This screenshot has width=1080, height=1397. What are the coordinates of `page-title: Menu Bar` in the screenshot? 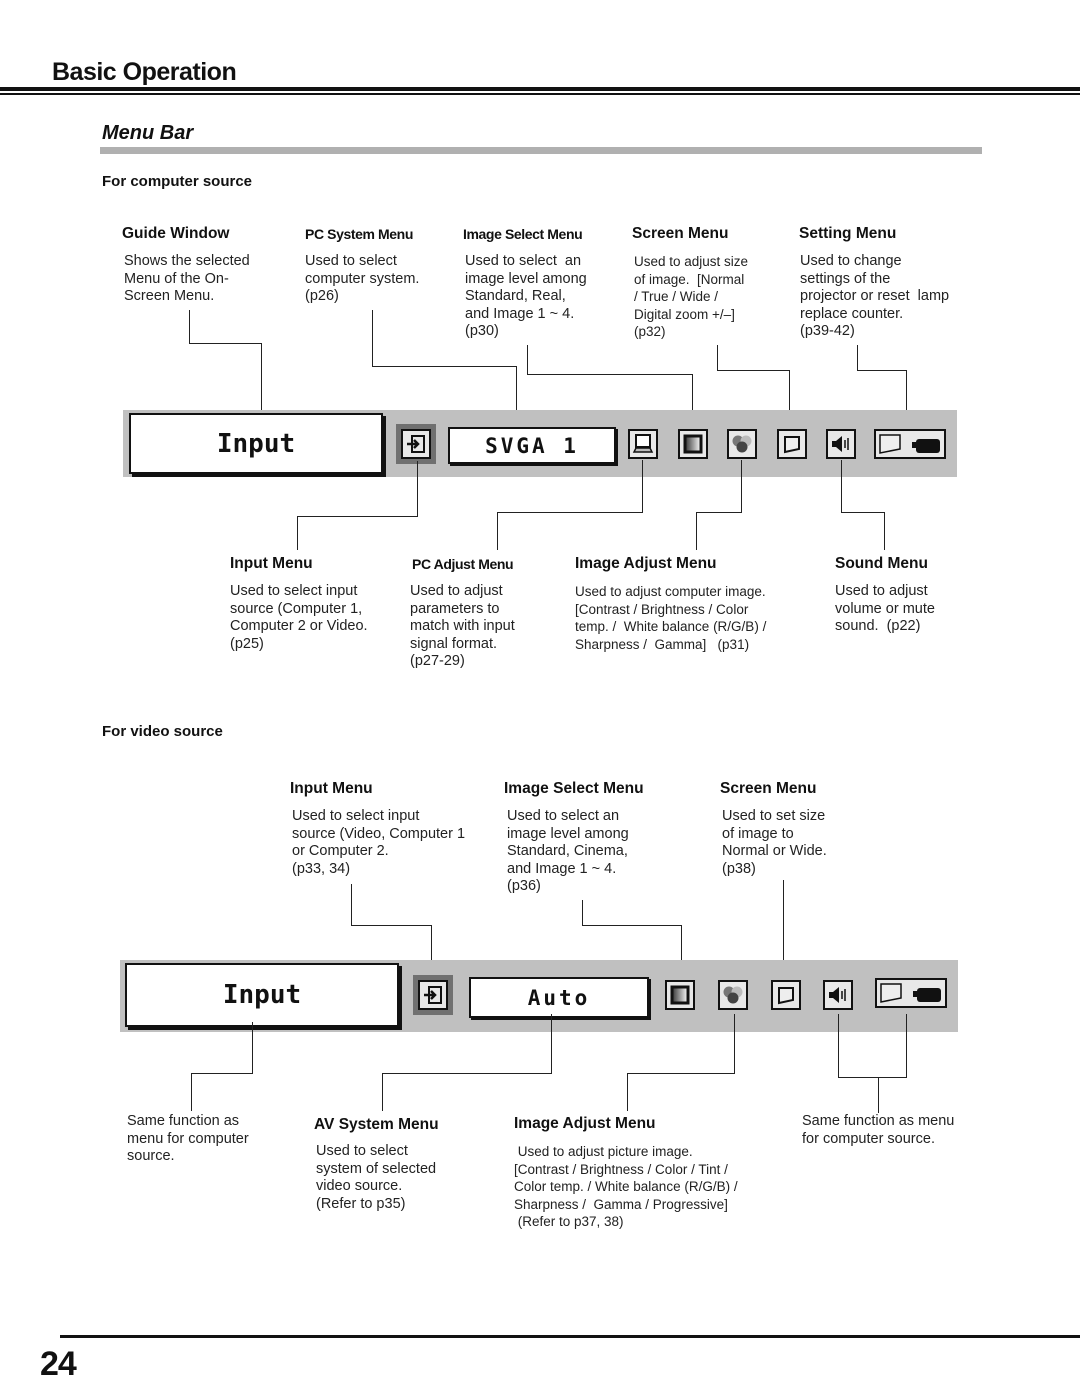 It's located at (148, 133).